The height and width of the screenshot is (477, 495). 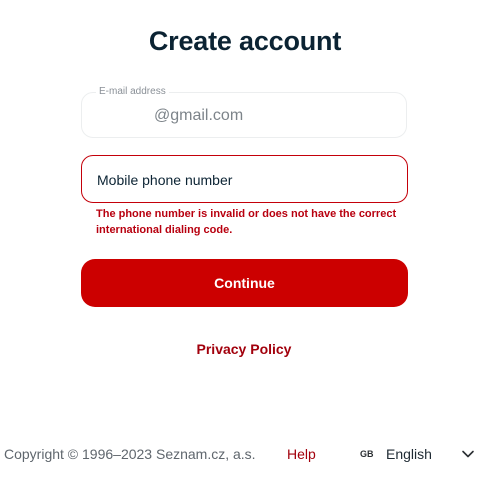 What do you see at coordinates (130, 454) in the screenshot?
I see `footer-copyright: Copyright © 1996–2023 Seznam.cz, a.s.` at bounding box center [130, 454].